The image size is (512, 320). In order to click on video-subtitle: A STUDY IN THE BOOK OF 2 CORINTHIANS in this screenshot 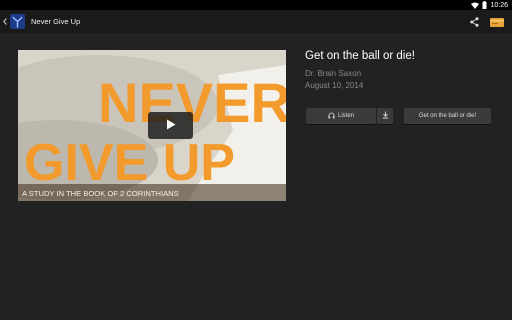, I will do `click(100, 193)`.